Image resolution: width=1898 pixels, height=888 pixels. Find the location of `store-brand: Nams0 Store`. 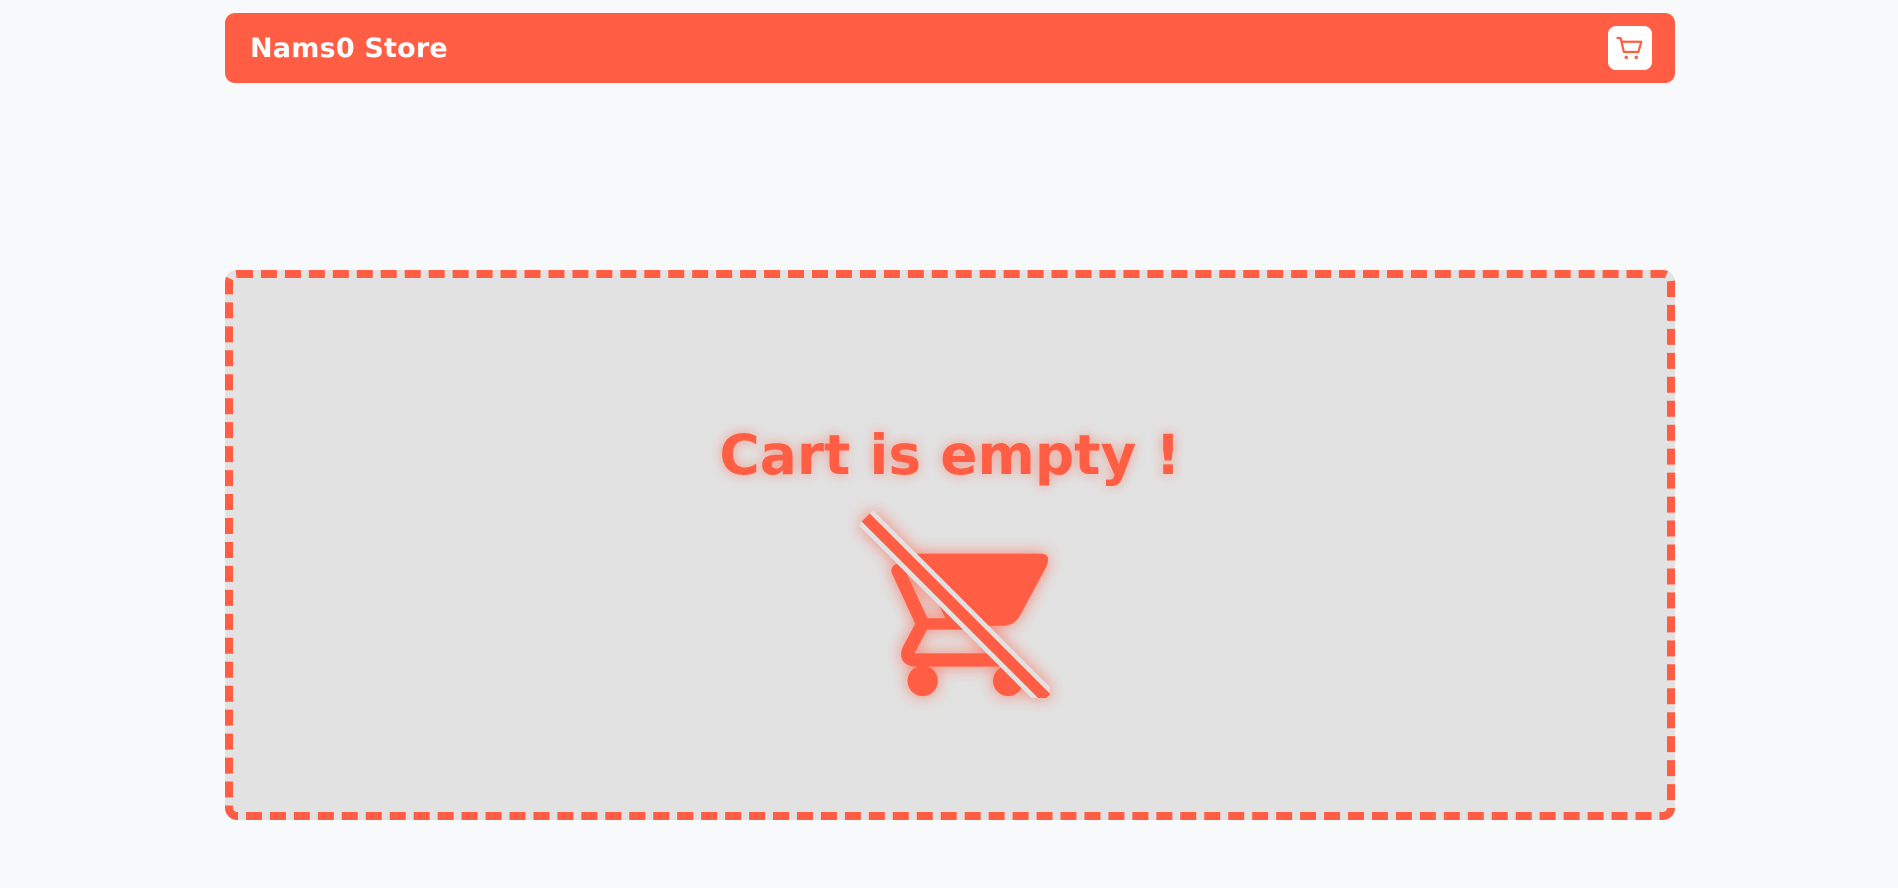

store-brand: Nams0 Store is located at coordinates (349, 48).